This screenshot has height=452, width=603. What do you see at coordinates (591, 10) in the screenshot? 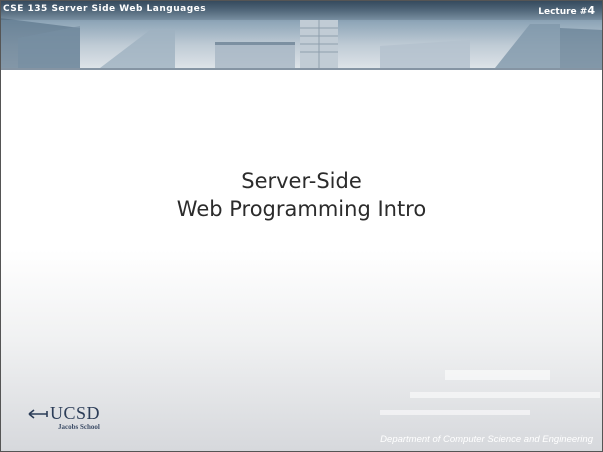
I see `lecture-number: 4` at bounding box center [591, 10].